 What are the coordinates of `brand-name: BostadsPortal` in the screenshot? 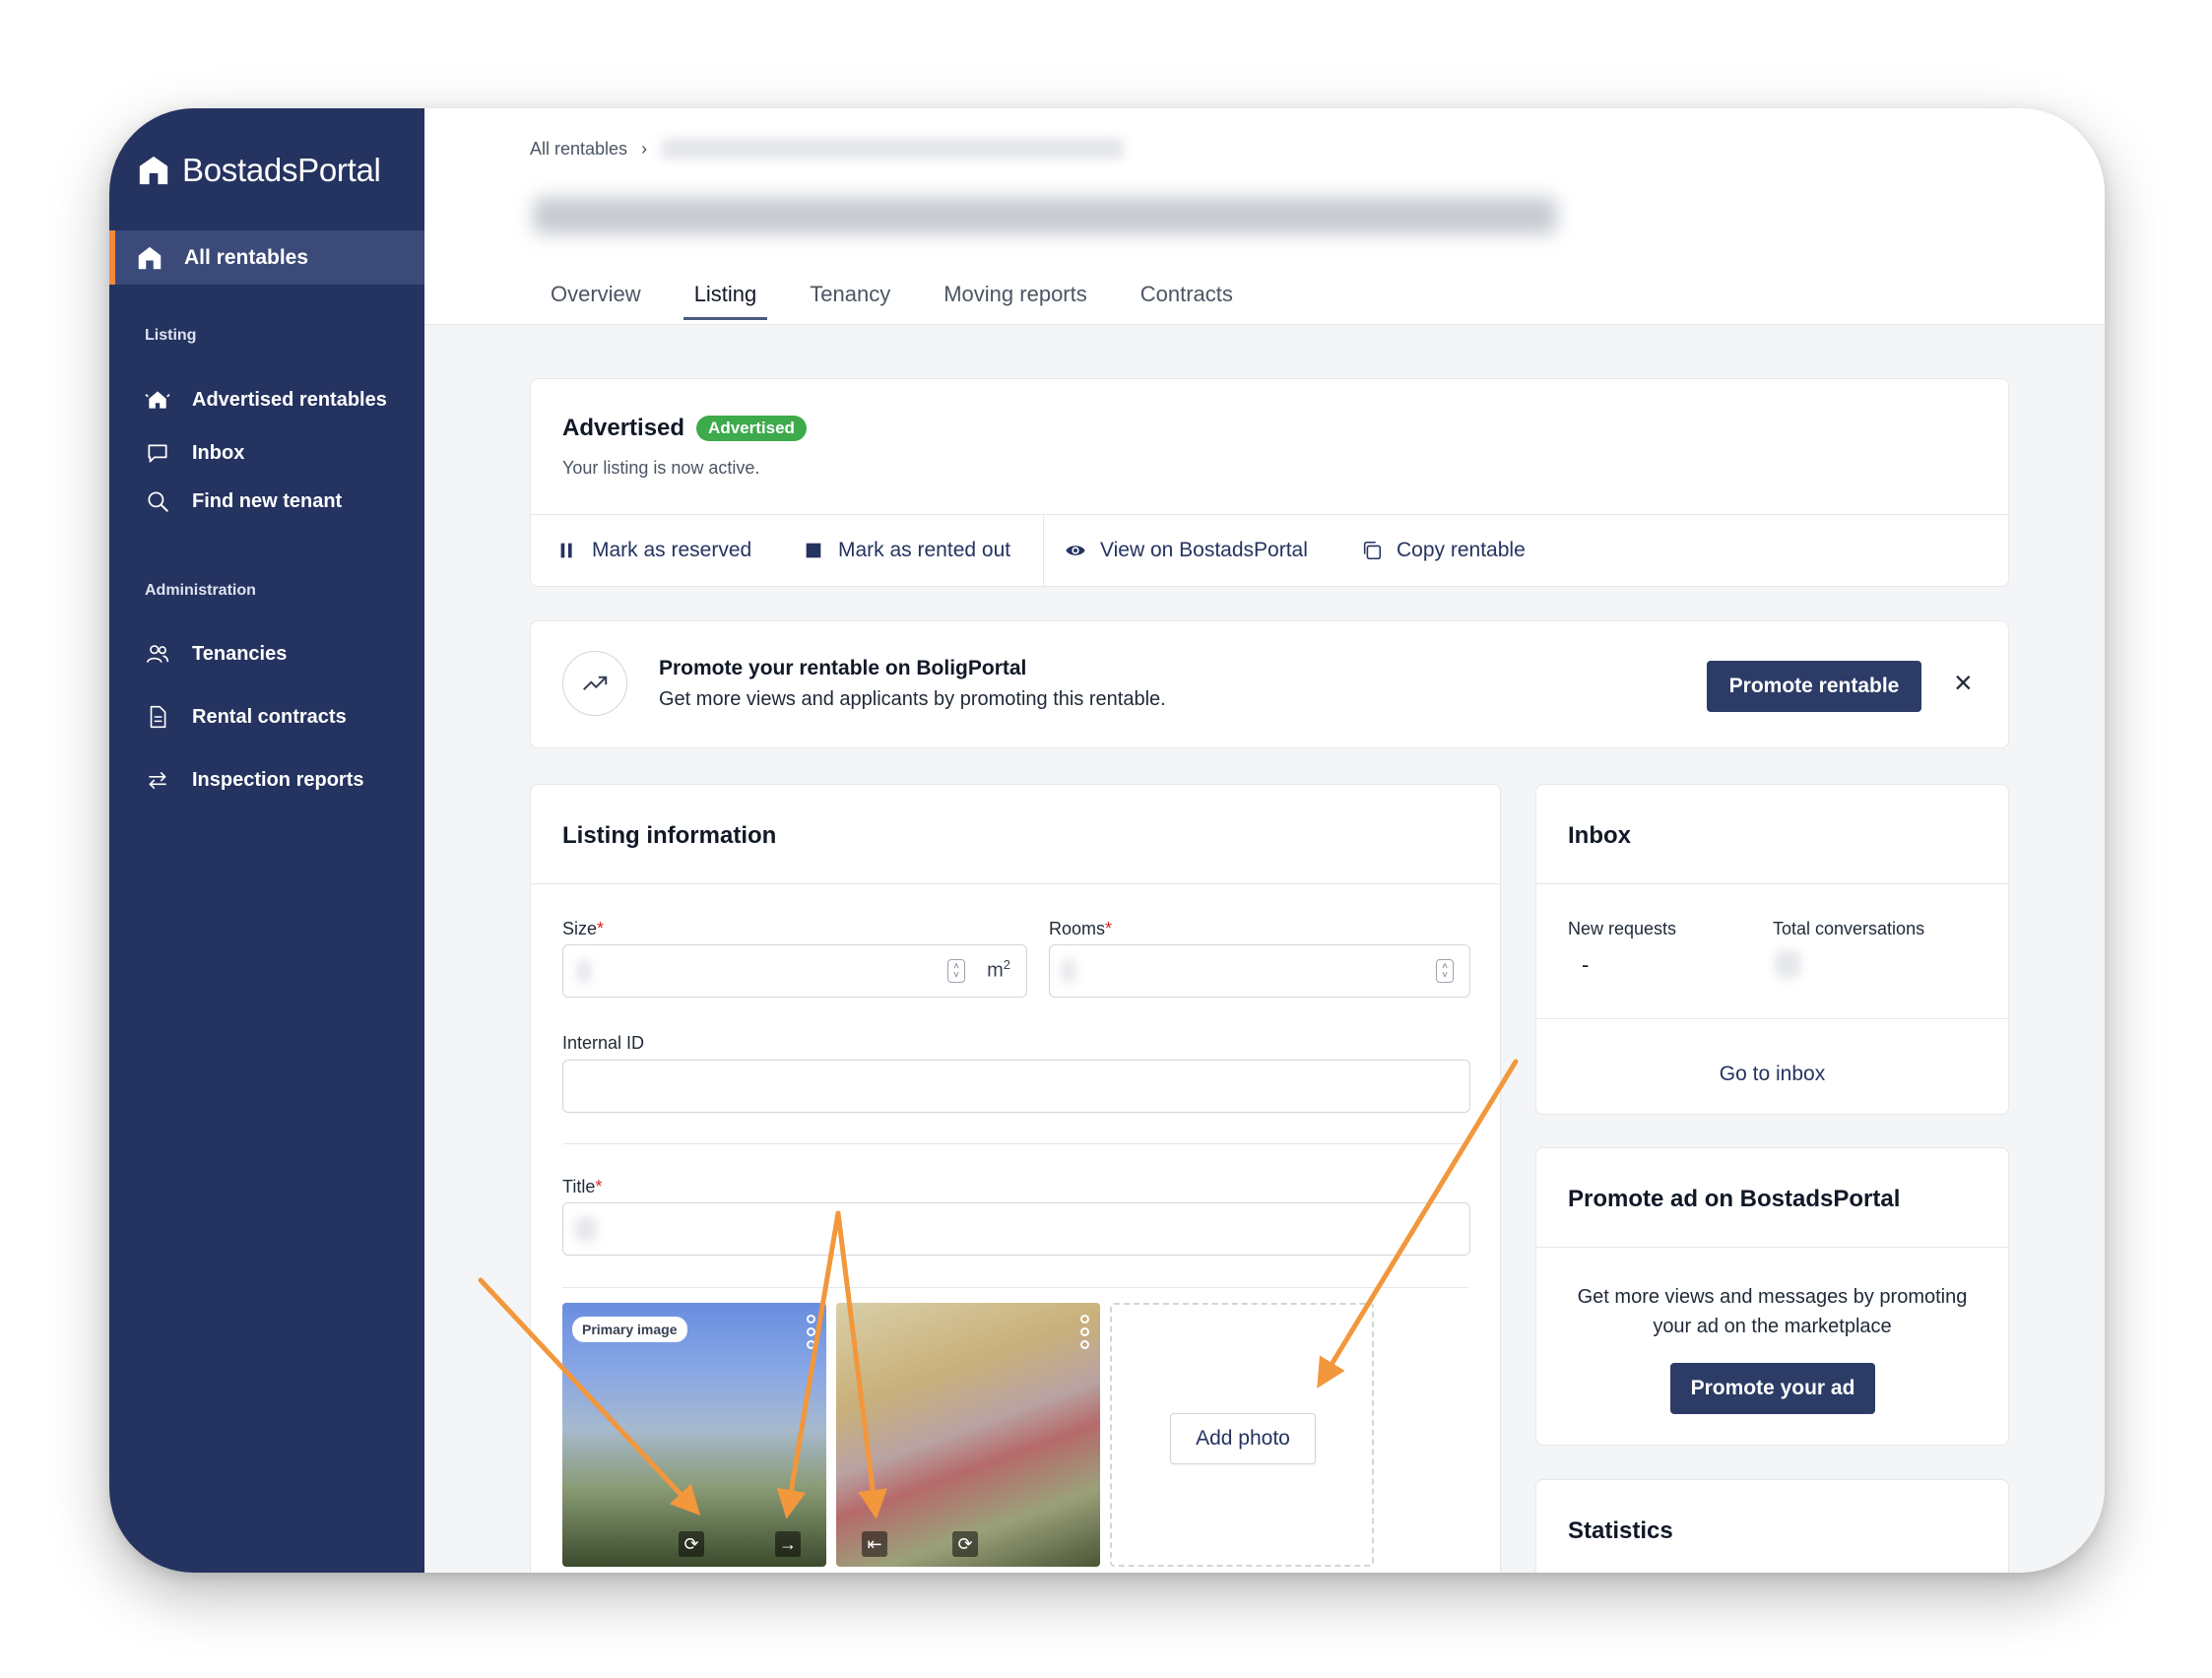 It's located at (281, 170).